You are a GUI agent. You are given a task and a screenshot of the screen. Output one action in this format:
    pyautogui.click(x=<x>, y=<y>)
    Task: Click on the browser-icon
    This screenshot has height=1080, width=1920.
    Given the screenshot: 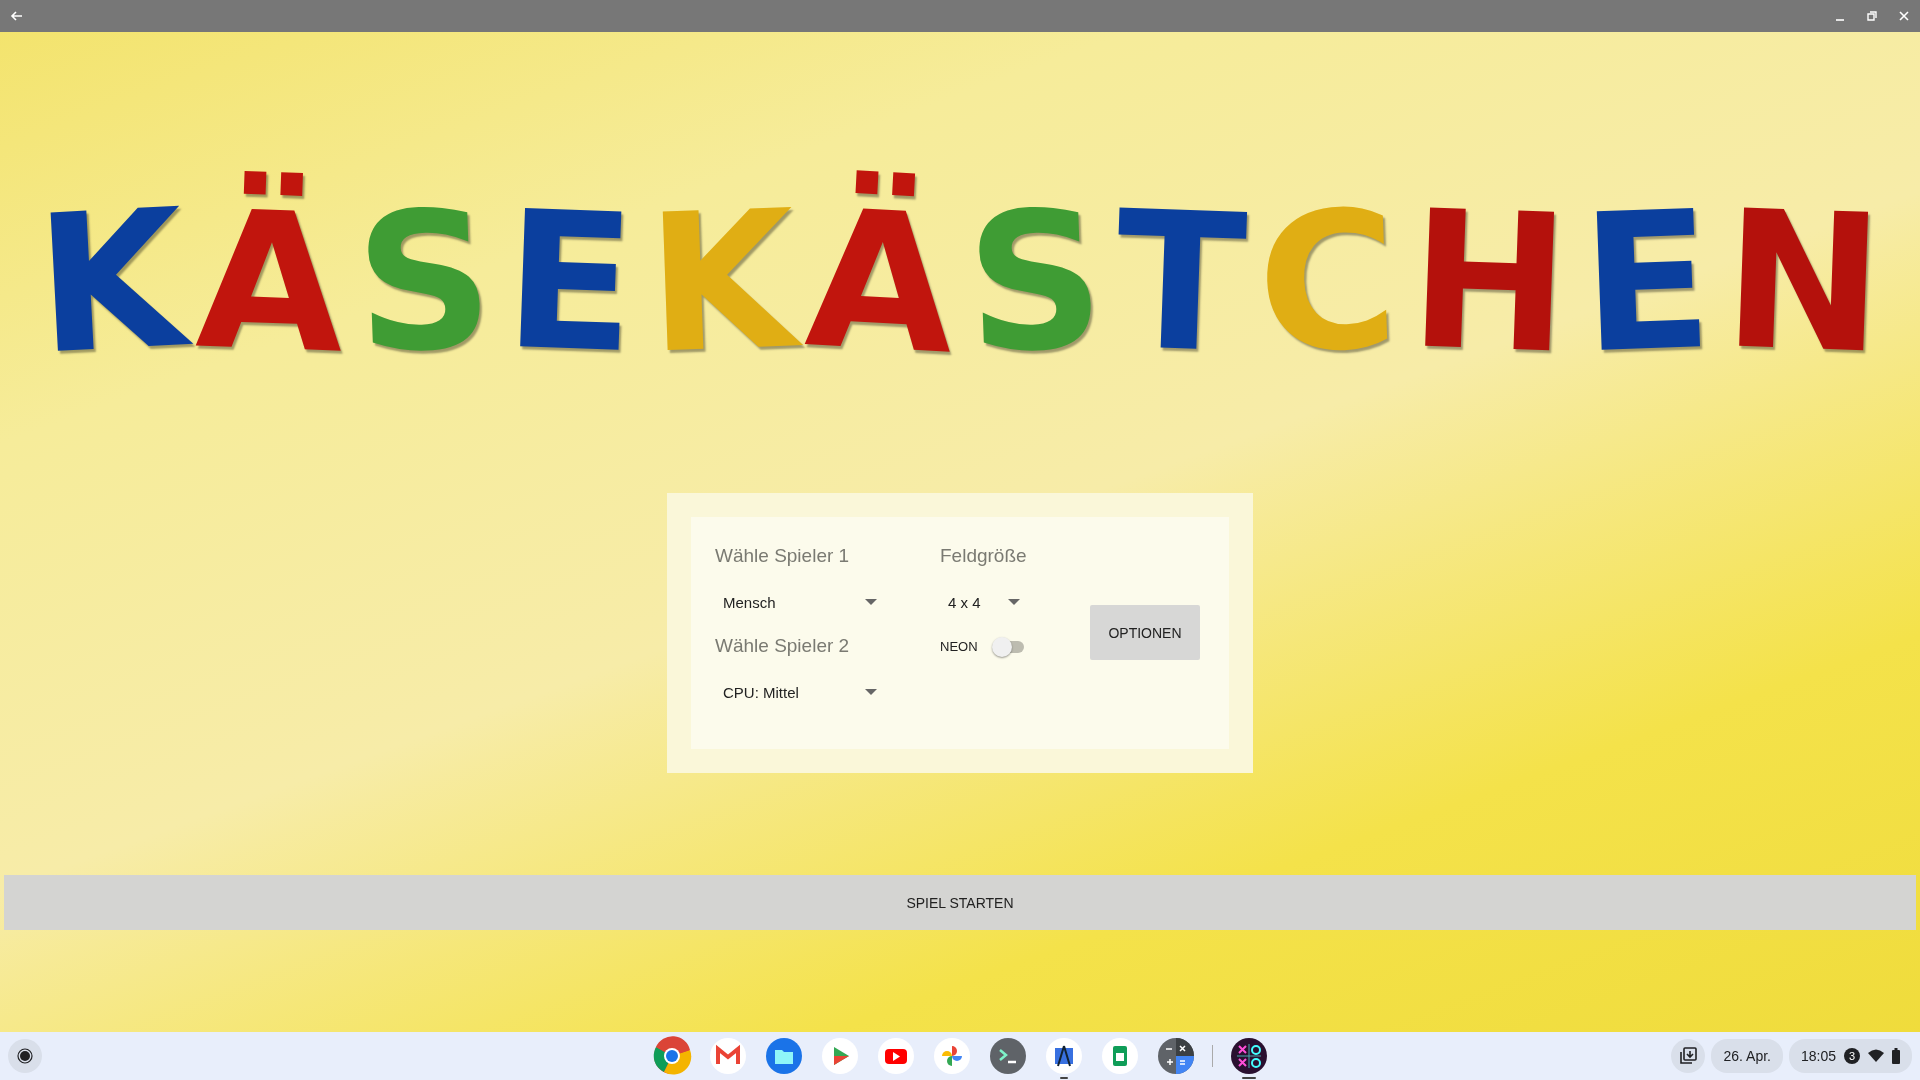 What is the action you would take?
    pyautogui.click(x=671, y=1056)
    